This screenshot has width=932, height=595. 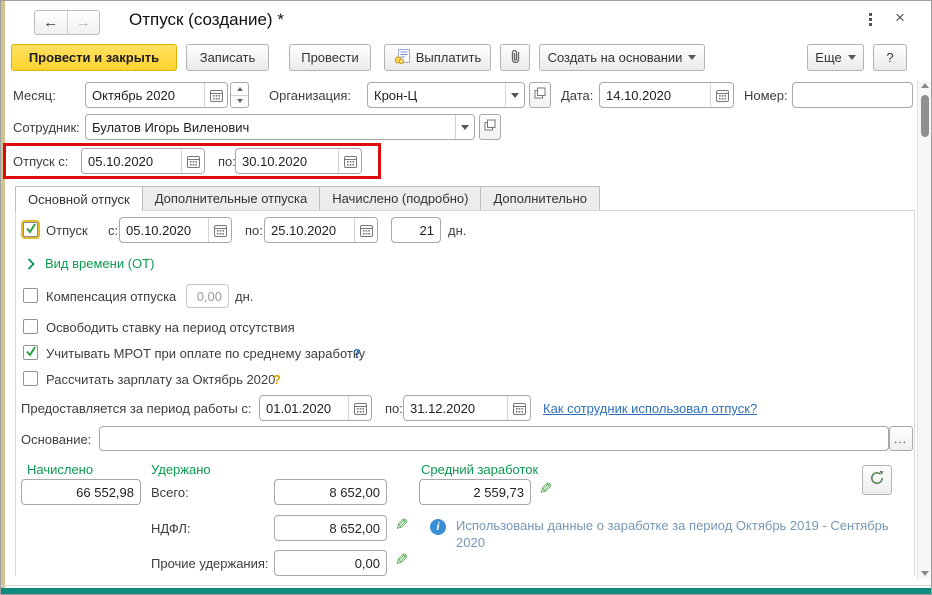 I want to click on organization-input, so click(x=436, y=95).